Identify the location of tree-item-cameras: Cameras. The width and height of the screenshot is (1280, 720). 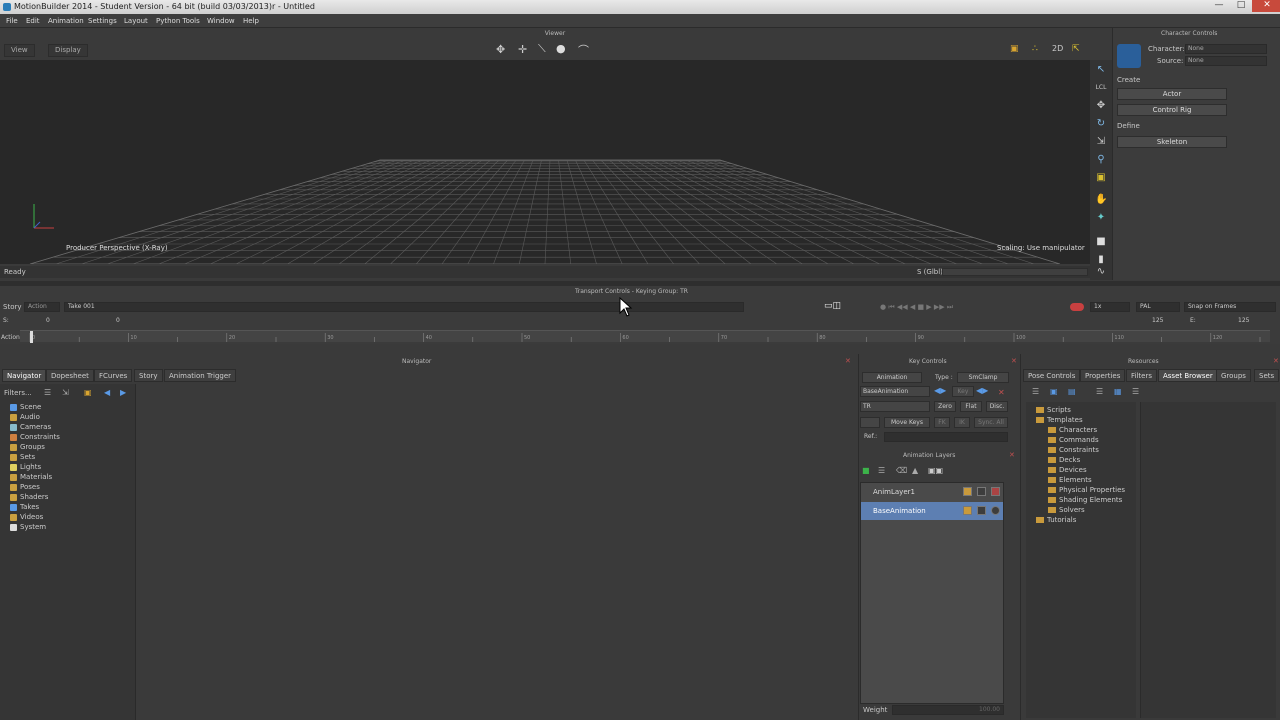
(30, 427).